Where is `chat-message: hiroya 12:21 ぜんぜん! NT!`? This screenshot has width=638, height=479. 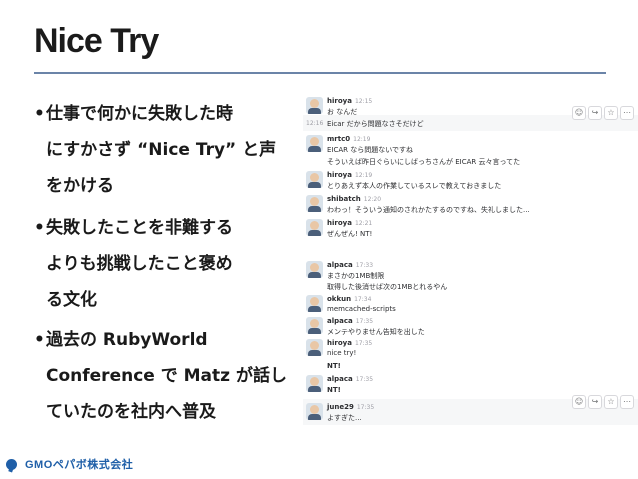 chat-message: hiroya 12:21 ぜんぜん! NT! is located at coordinates (470, 228).